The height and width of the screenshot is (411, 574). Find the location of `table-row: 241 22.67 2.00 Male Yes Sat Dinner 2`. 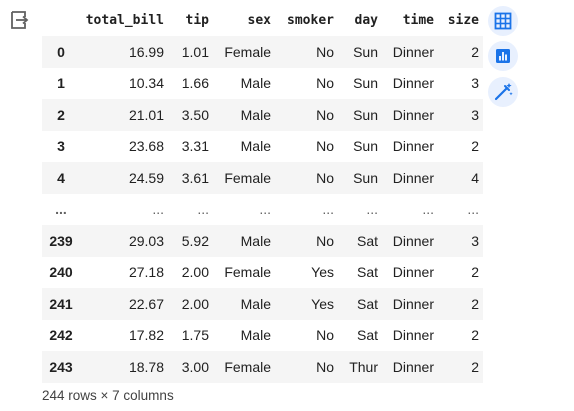

table-row: 241 22.67 2.00 Male Yes Sat Dinner 2 is located at coordinates (262, 304).